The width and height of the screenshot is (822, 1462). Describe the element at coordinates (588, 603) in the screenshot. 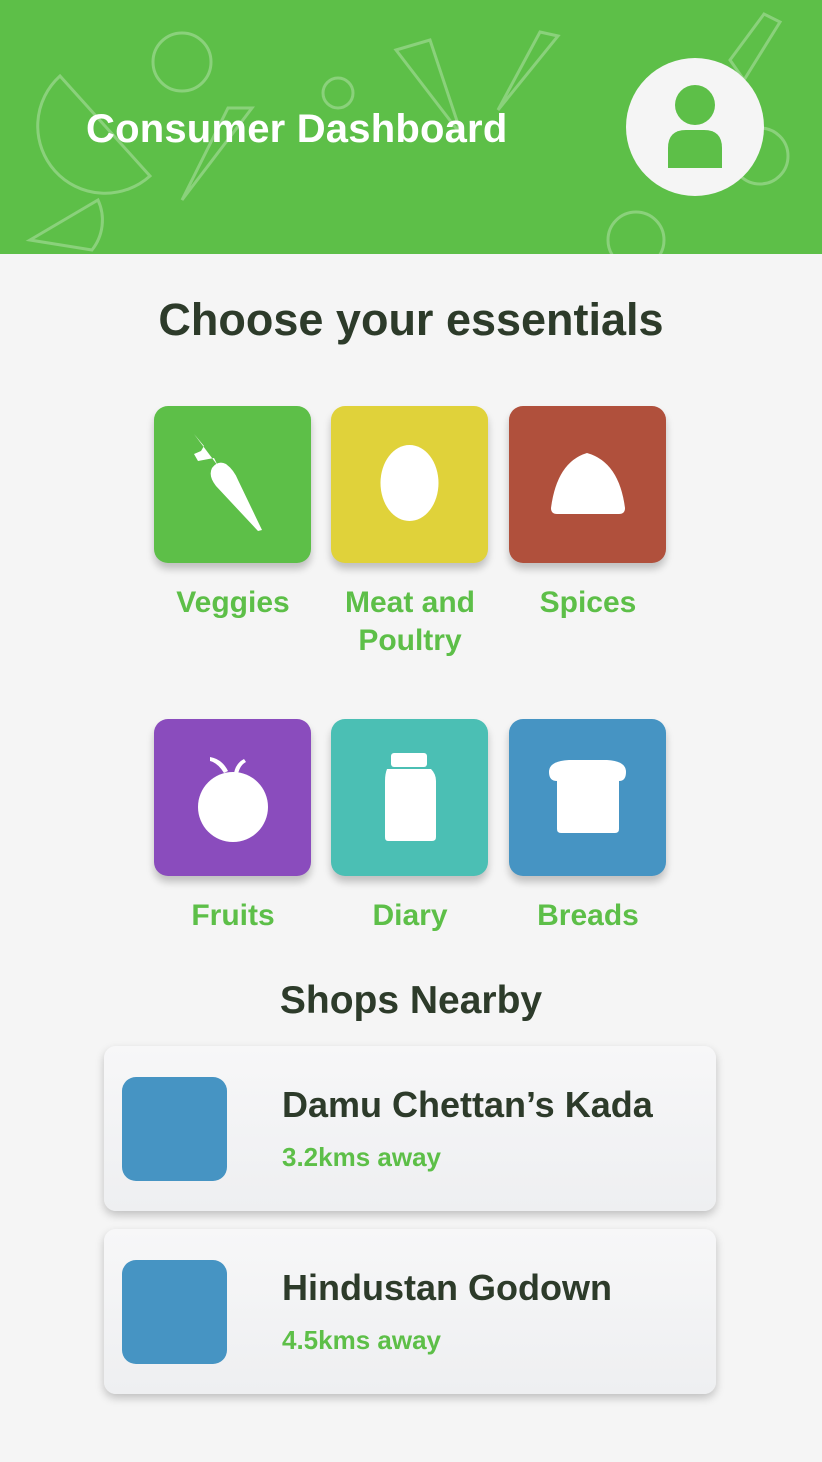

I see `category-spices-label: Spices` at that location.